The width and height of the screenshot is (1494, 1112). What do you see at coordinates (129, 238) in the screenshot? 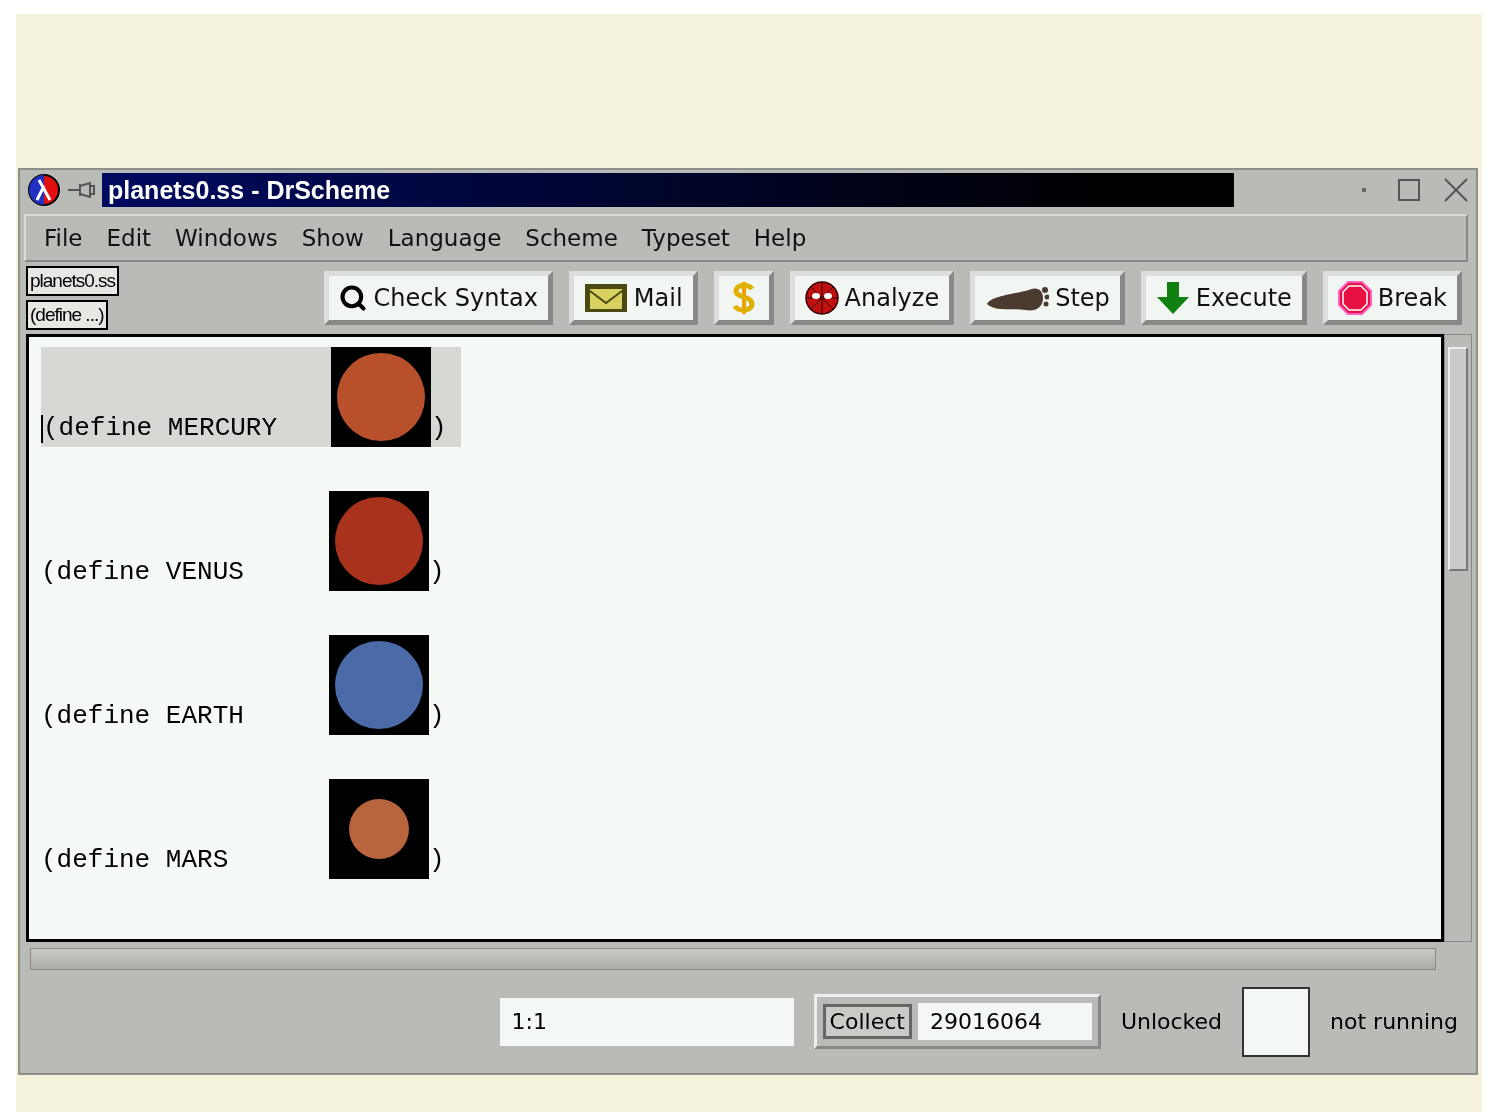
I see `menu-item: Edit` at bounding box center [129, 238].